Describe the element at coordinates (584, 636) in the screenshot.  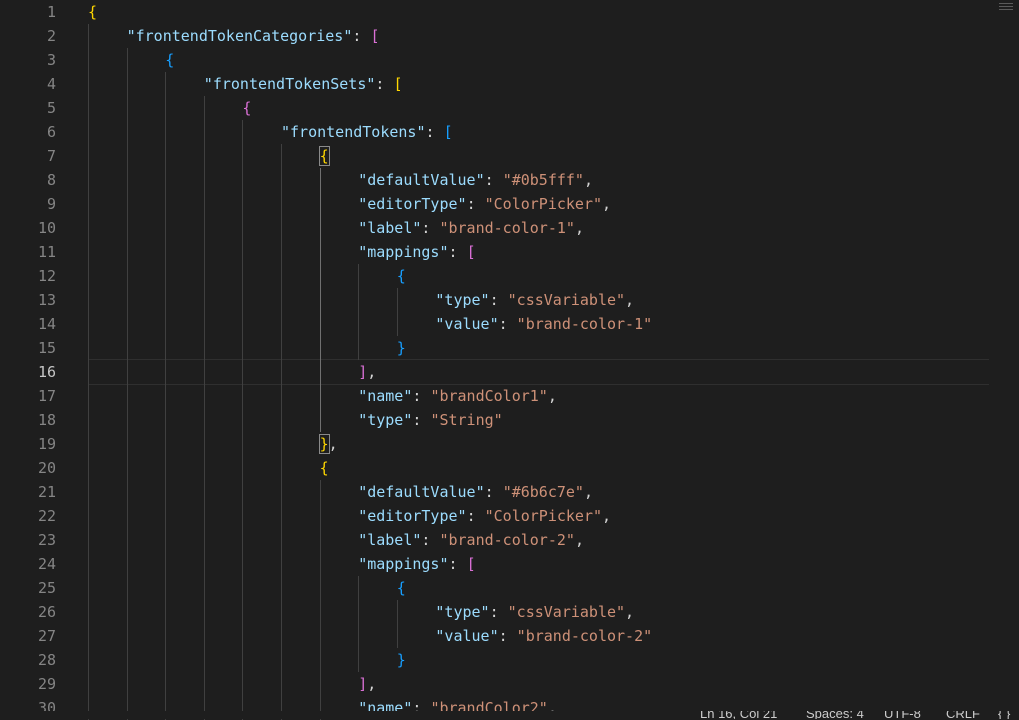
I see `json-string: "brand-color-2"` at that location.